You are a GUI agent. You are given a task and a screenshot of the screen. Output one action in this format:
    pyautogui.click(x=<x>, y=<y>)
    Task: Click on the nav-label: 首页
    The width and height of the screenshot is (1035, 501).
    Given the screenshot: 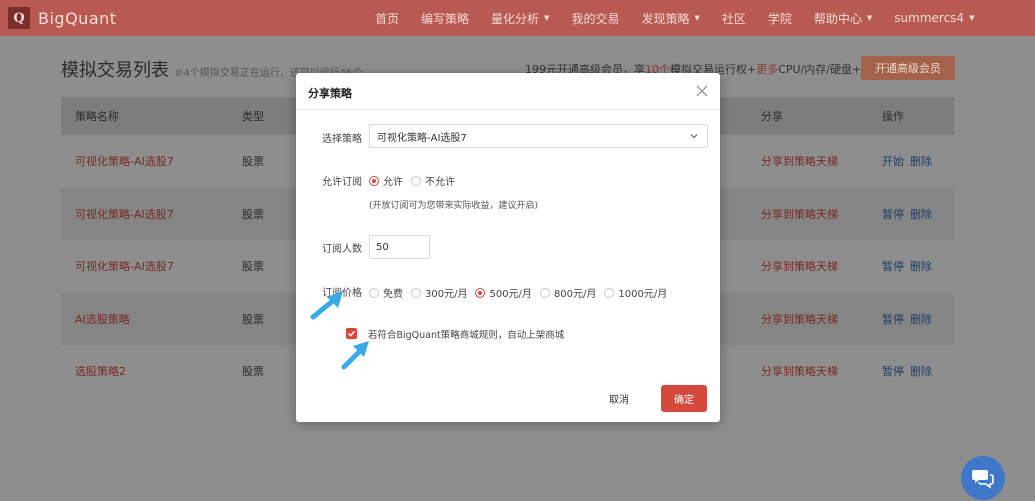 What is the action you would take?
    pyautogui.click(x=387, y=18)
    